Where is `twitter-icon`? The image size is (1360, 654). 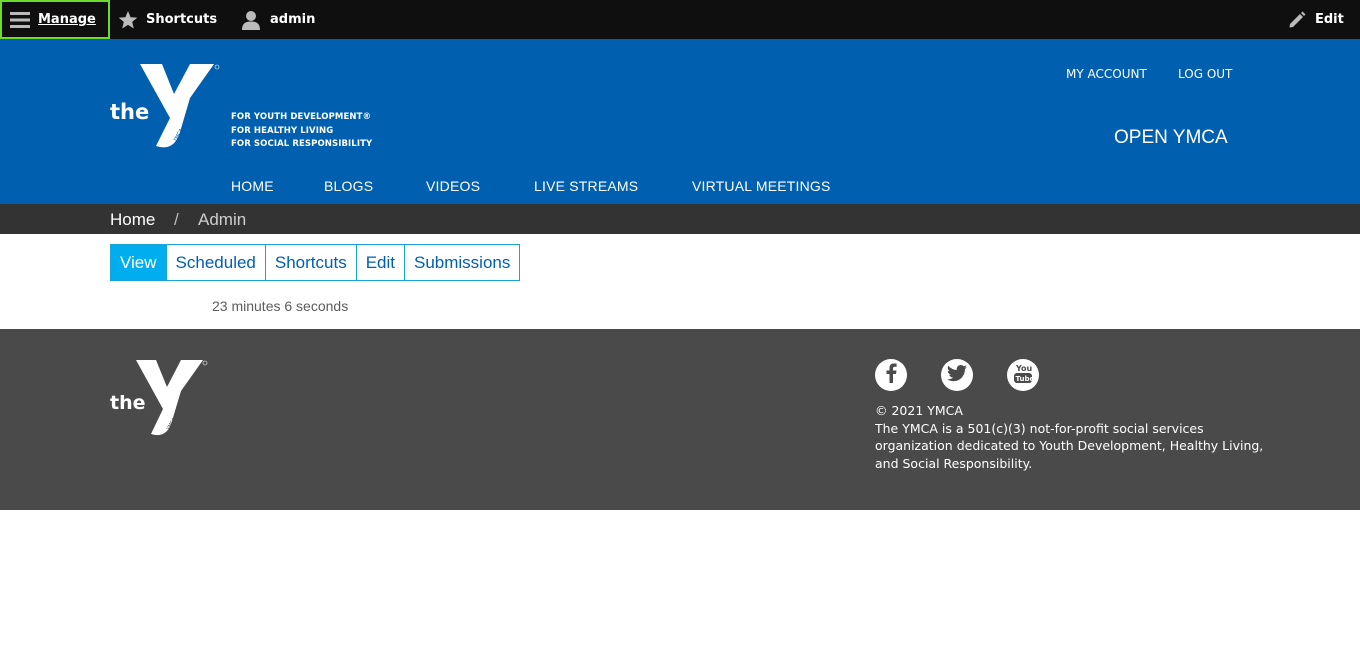
twitter-icon is located at coordinates (957, 375).